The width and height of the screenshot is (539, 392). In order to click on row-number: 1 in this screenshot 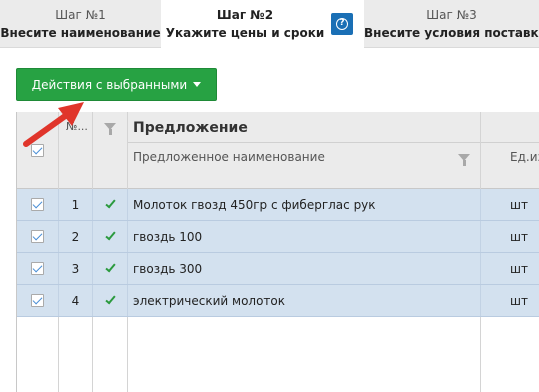, I will do `click(76, 204)`.